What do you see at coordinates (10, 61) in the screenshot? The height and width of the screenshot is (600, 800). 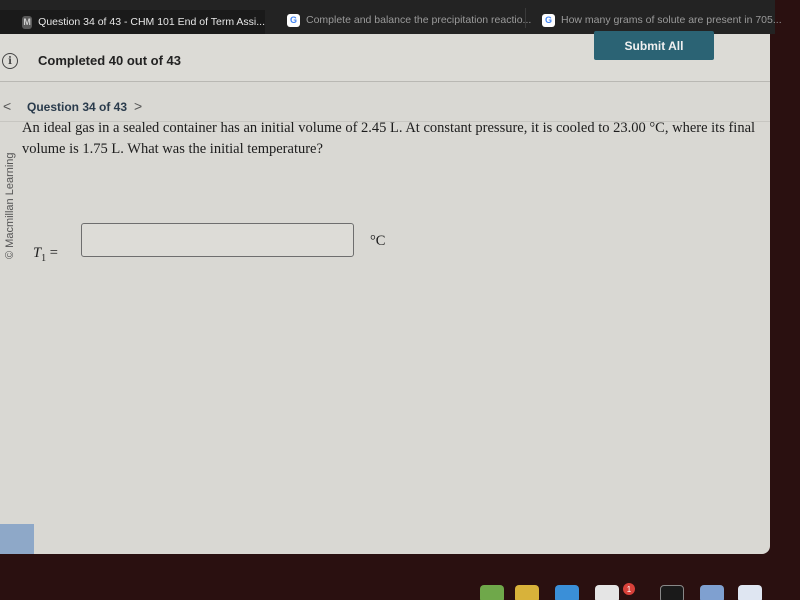 I see `info-icon: i` at bounding box center [10, 61].